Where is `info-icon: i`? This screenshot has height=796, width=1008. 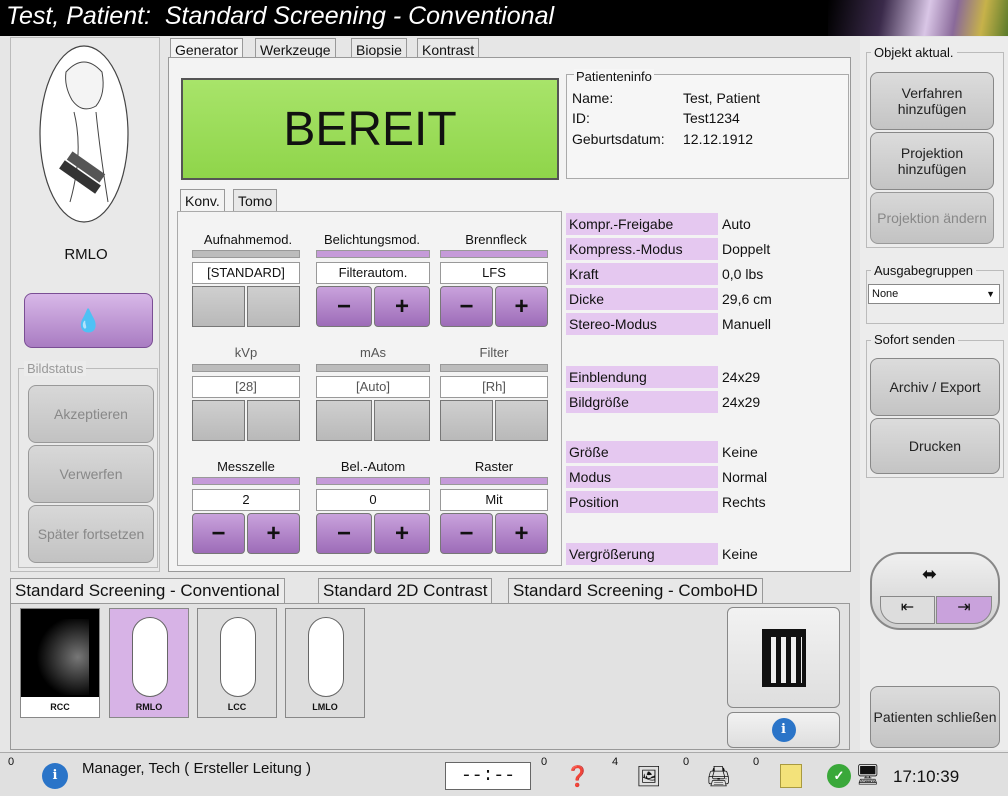
info-icon: i is located at coordinates (55, 776).